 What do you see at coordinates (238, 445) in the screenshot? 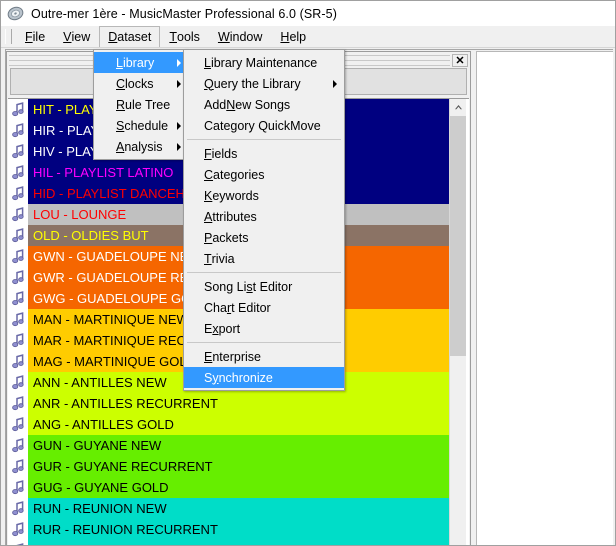
I see `category-label: GUN - GUYANE NEW` at bounding box center [238, 445].